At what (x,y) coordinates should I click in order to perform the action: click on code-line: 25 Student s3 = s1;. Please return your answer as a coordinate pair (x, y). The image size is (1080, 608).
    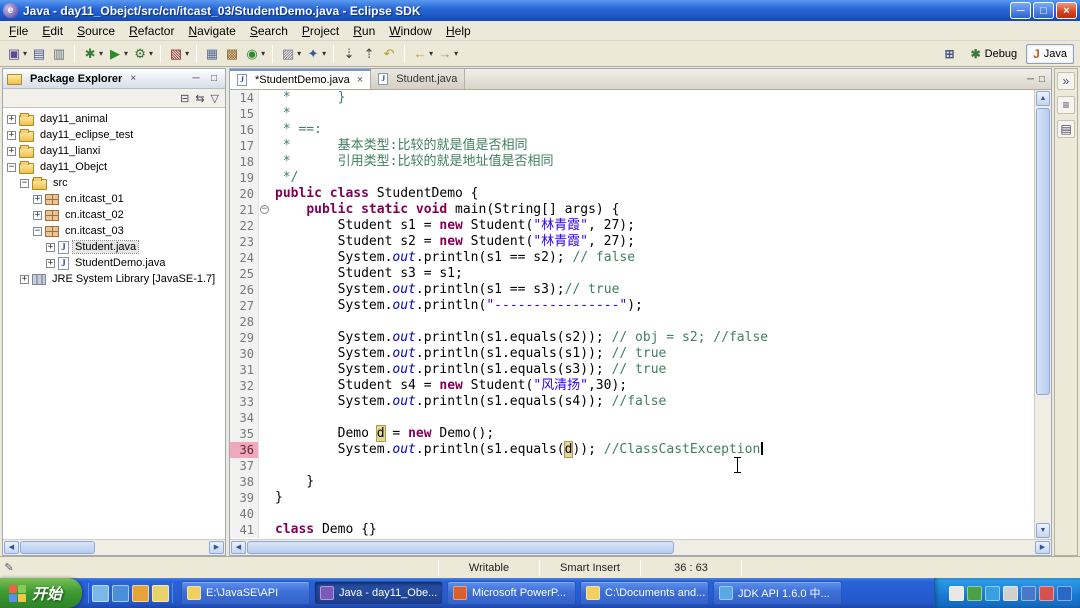
    Looking at the image, I should click on (632, 274).